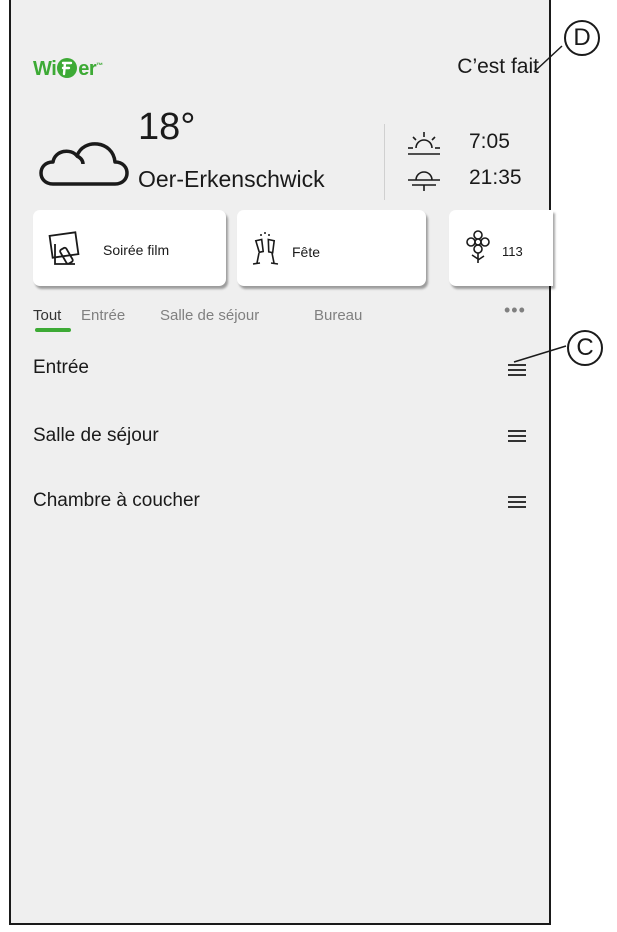 The height and width of the screenshot is (932, 617). What do you see at coordinates (515, 310) in the screenshot?
I see `more-tabs-icon: •••` at bounding box center [515, 310].